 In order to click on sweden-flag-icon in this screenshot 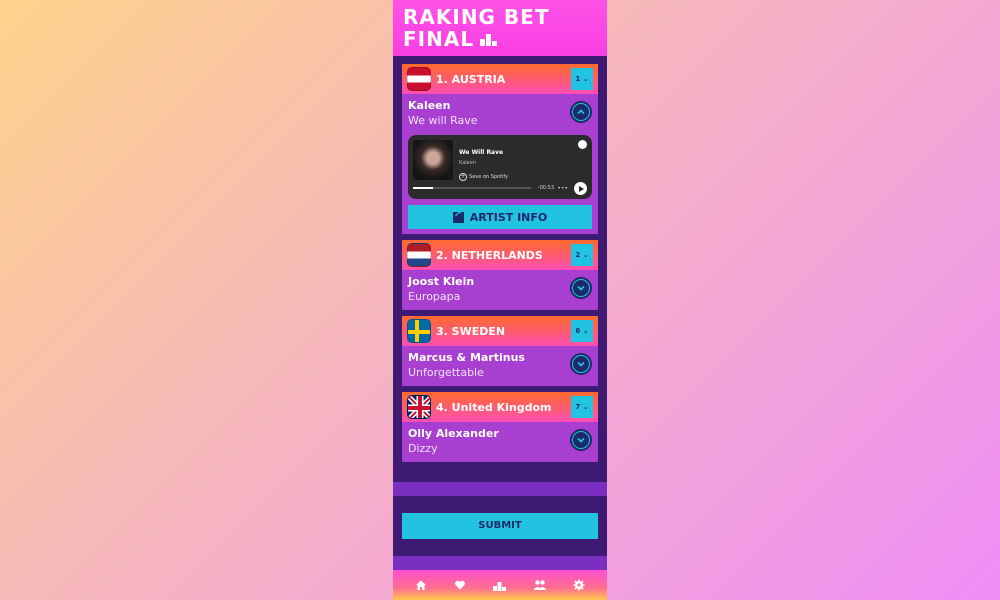, I will do `click(419, 331)`.